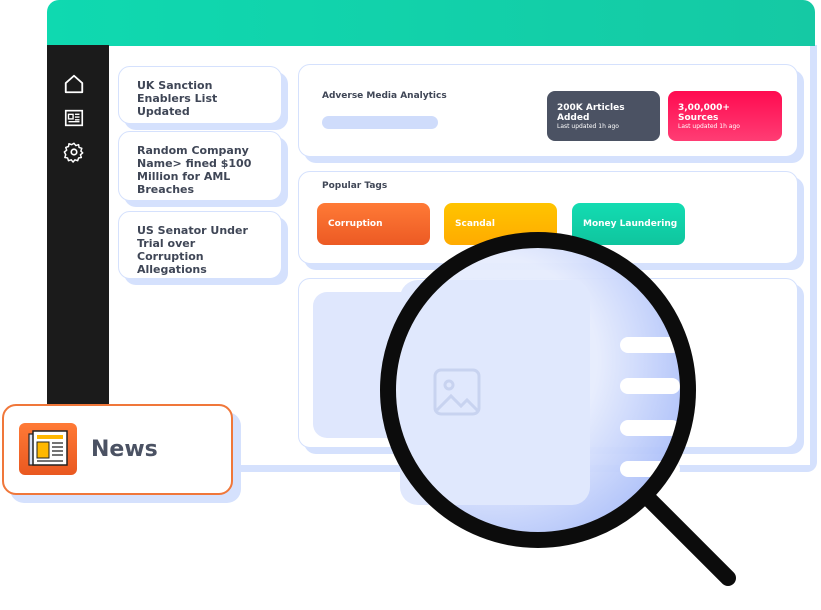 The image size is (821, 610). What do you see at coordinates (48, 449) in the screenshot?
I see `newspaper-icon` at bounding box center [48, 449].